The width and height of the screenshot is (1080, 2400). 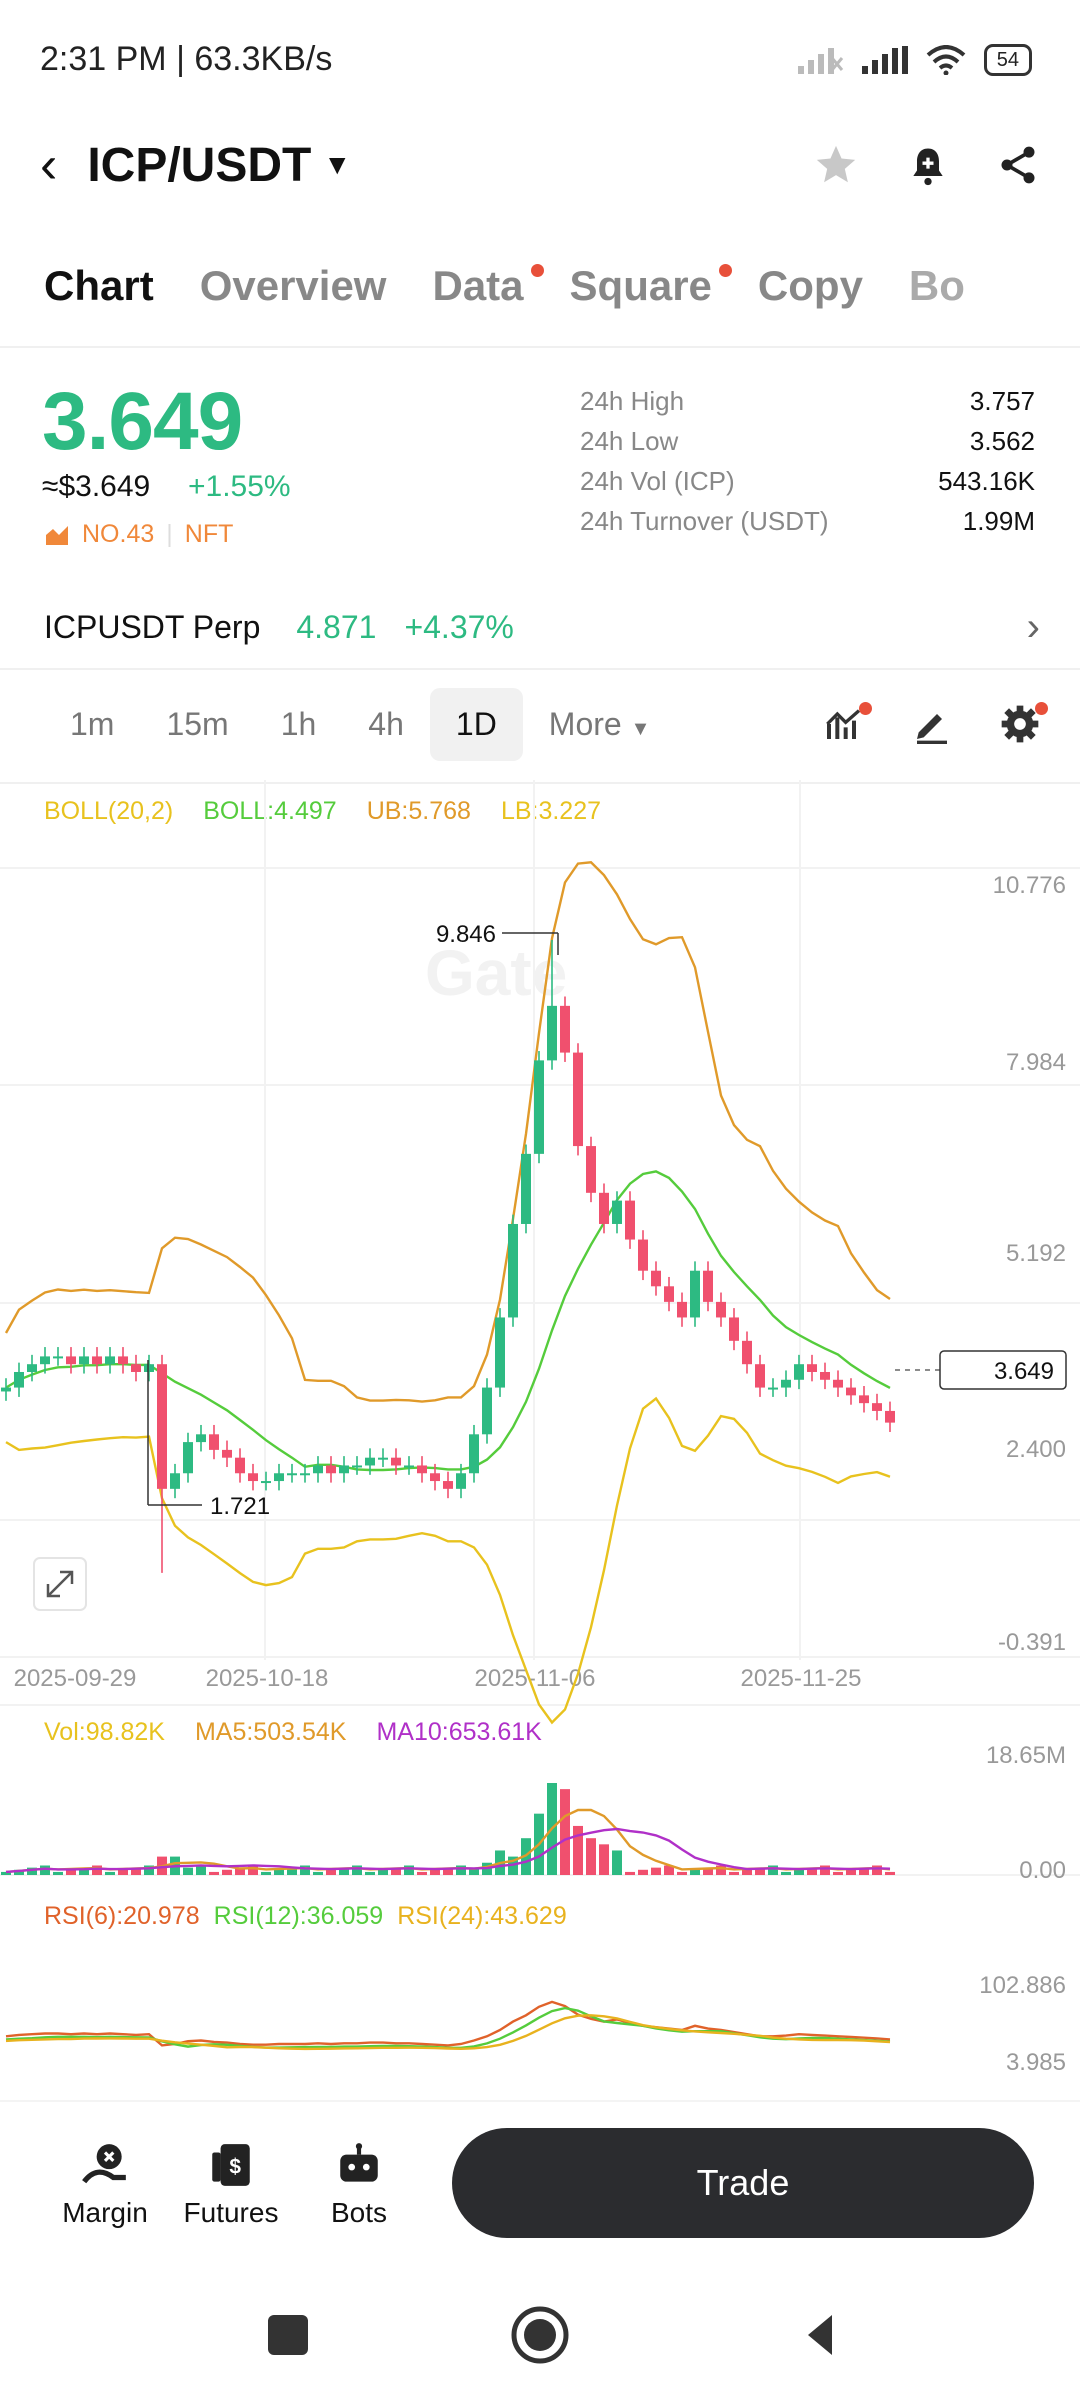 I want to click on stat-label: 24h High, so click(x=632, y=401).